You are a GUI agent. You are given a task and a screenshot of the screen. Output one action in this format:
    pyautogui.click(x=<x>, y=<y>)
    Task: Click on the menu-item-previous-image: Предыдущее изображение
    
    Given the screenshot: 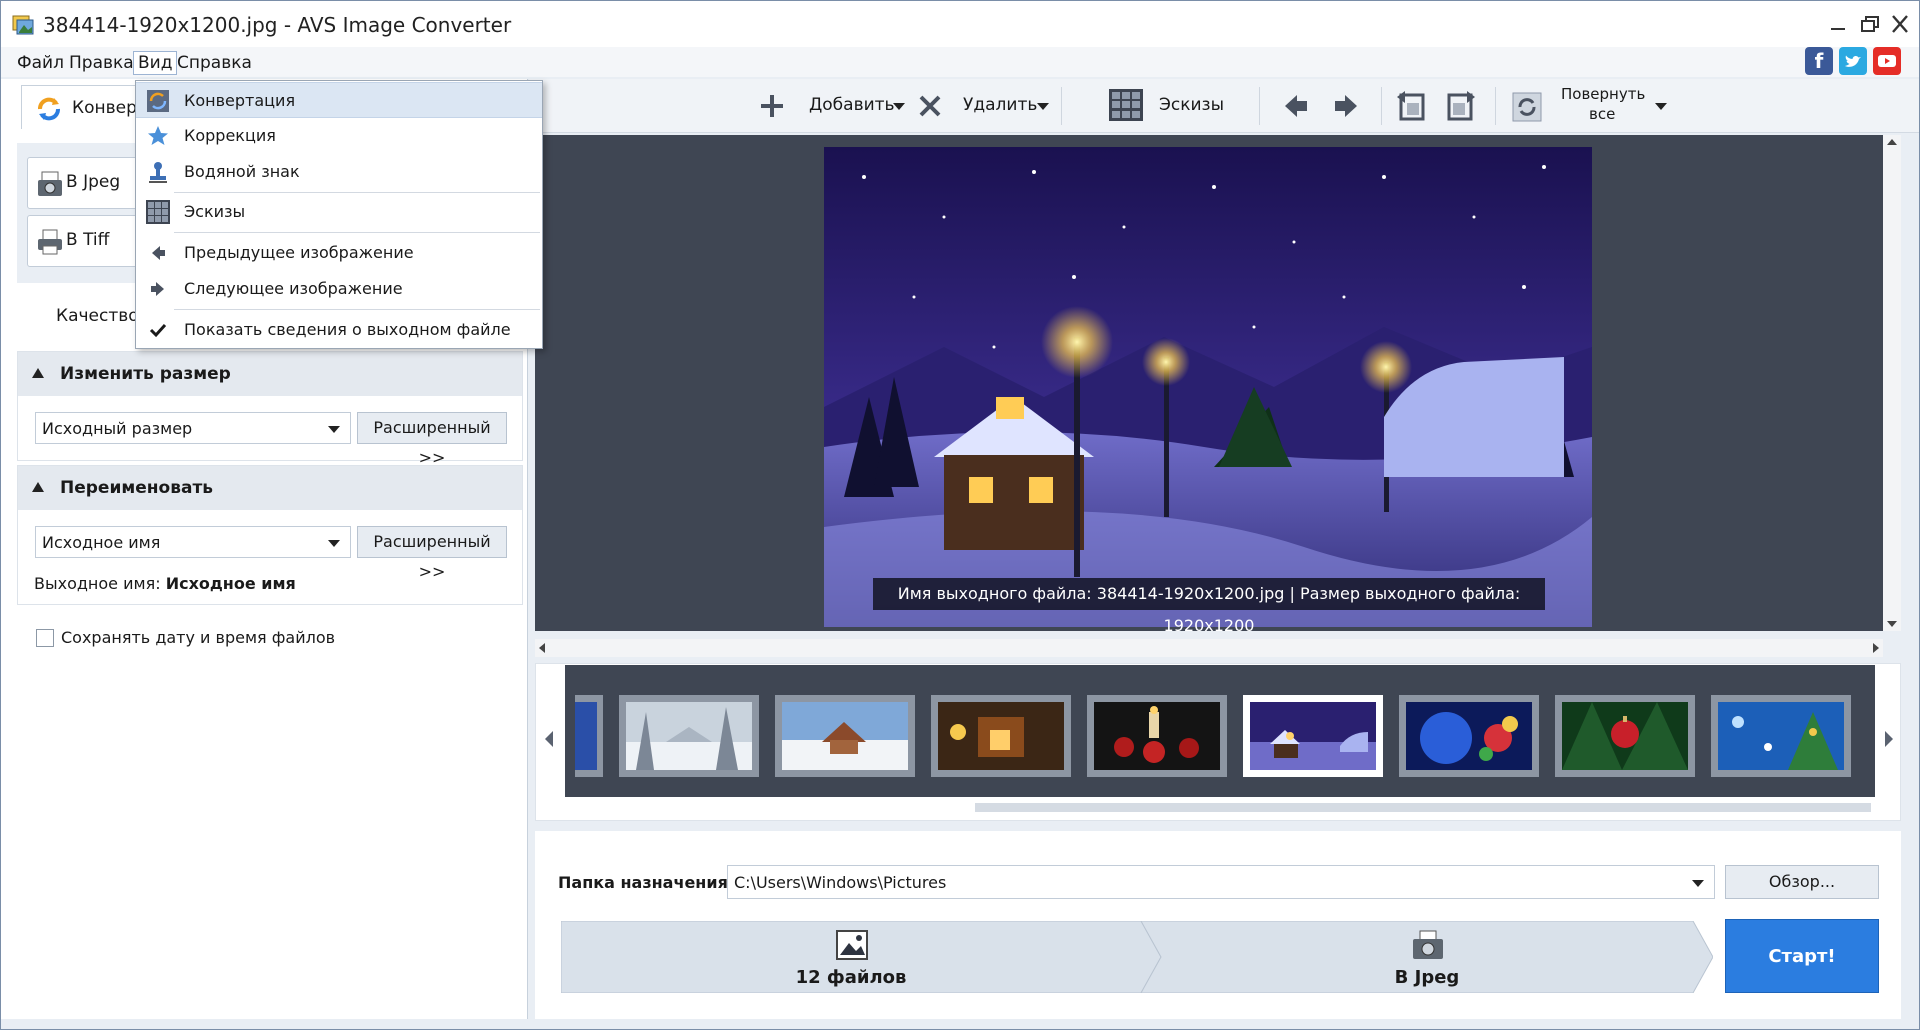 What is the action you would take?
    pyautogui.click(x=339, y=253)
    